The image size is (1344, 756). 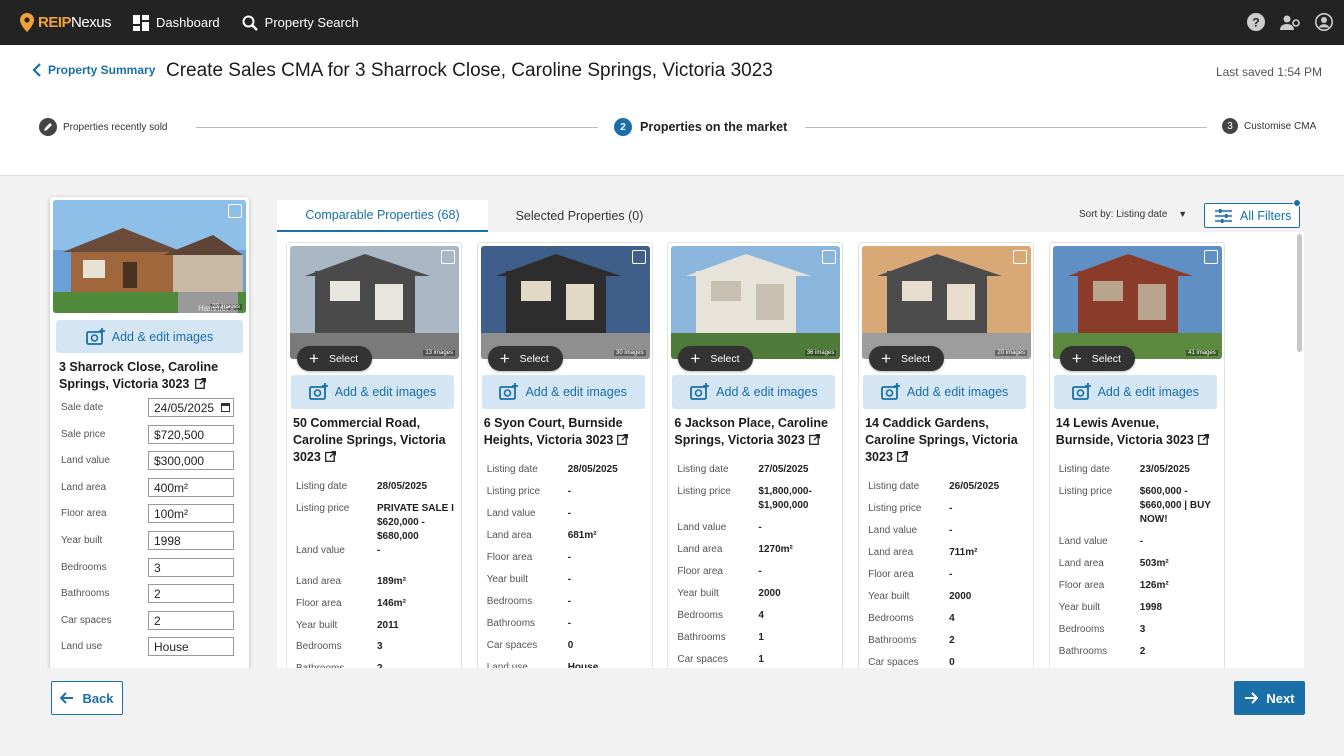 I want to click on subject-field-input: 400m², so click(x=191, y=487).